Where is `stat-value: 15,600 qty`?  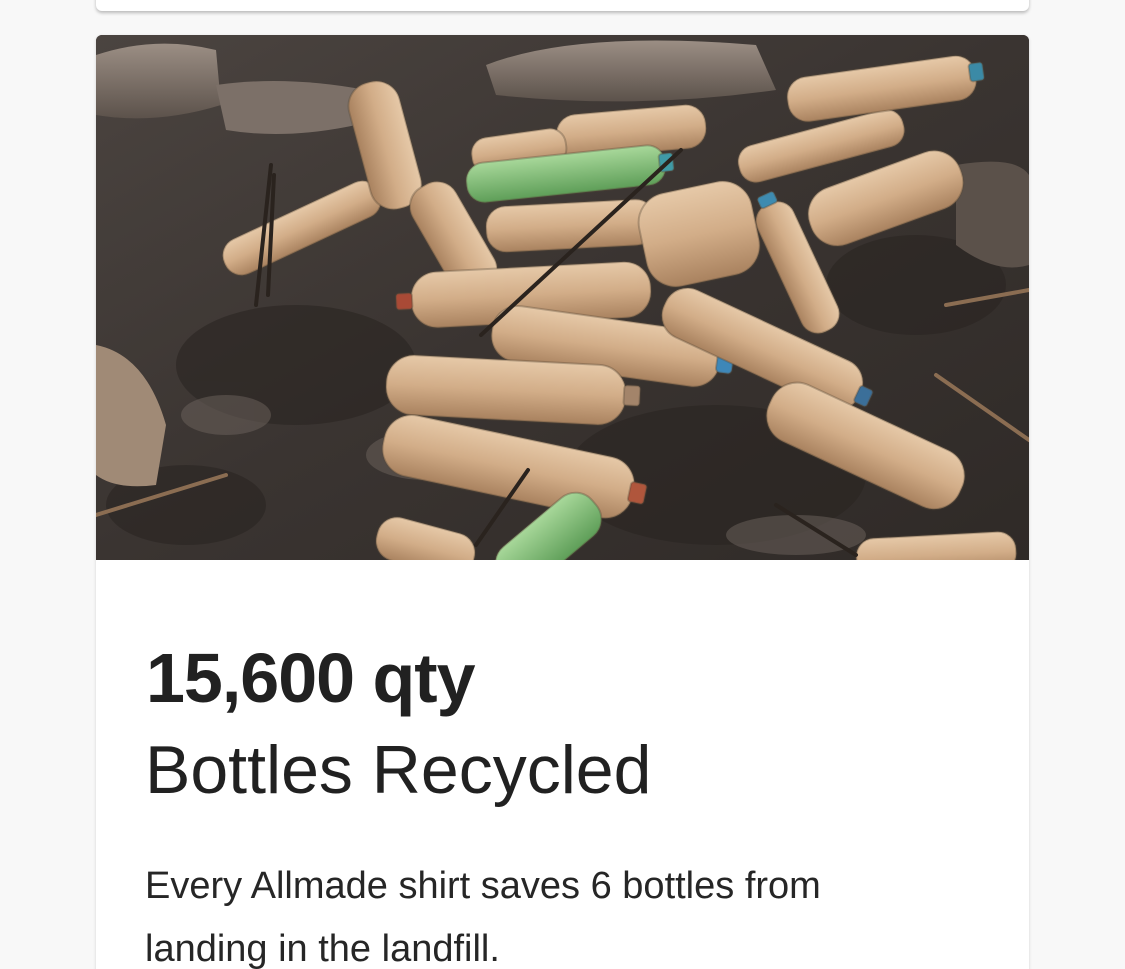 stat-value: 15,600 qty is located at coordinates (311, 678).